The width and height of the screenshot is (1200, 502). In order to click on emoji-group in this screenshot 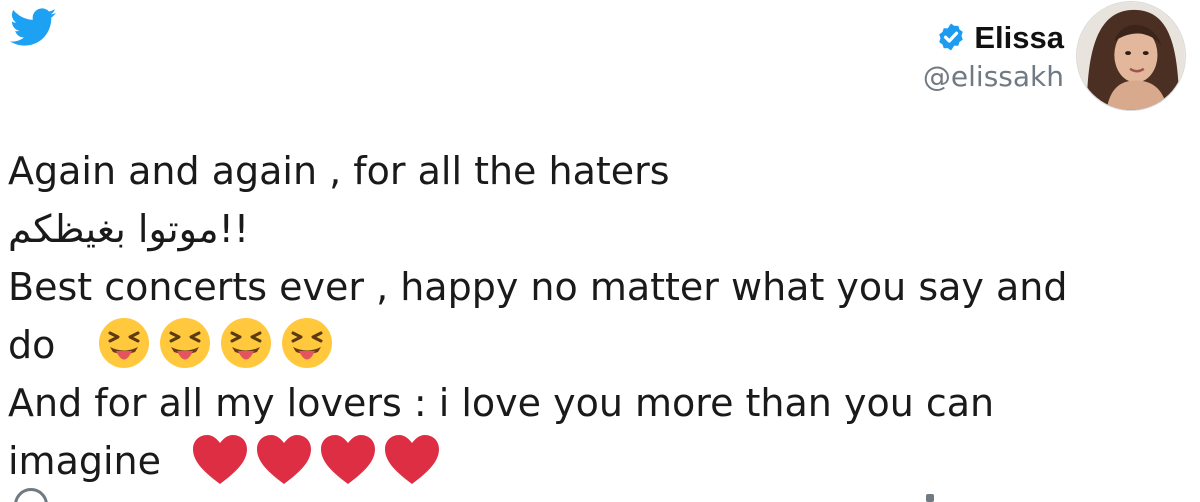, I will do `click(213, 343)`.